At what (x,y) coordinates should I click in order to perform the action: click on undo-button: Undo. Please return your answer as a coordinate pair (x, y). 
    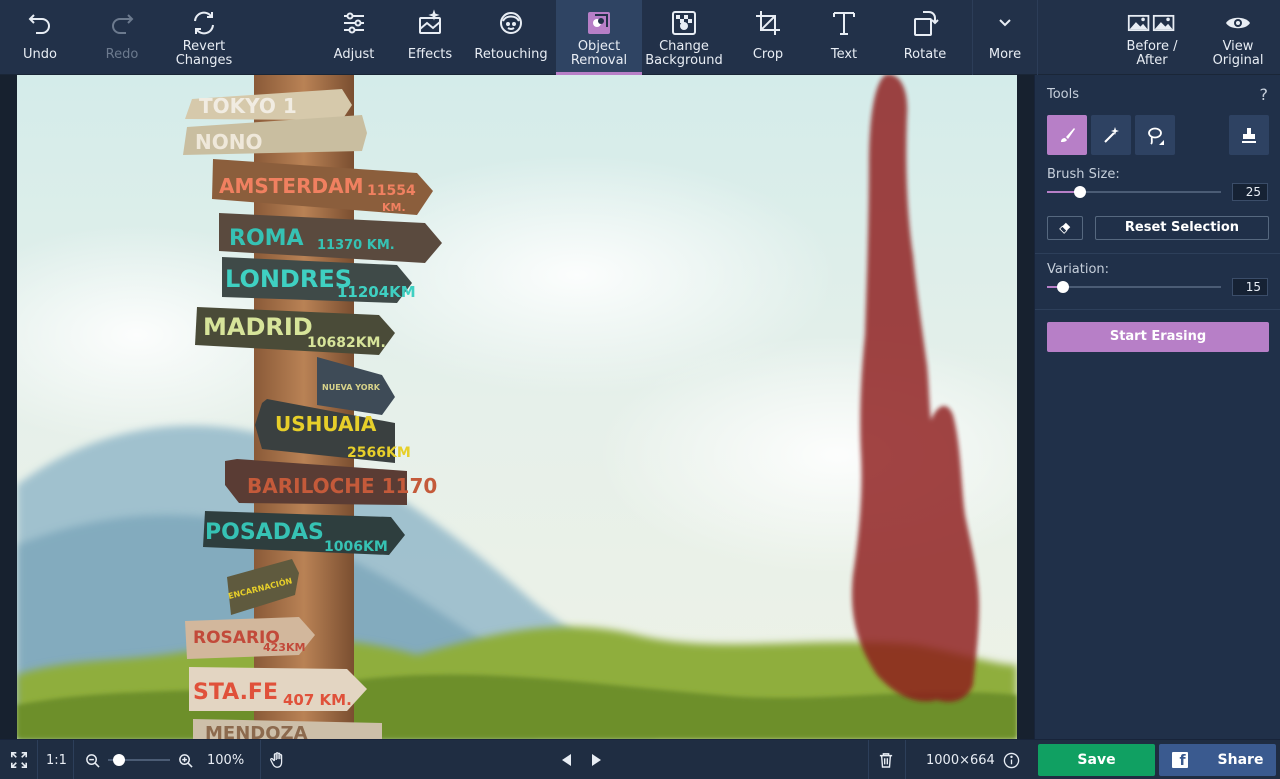
    Looking at the image, I should click on (40, 37).